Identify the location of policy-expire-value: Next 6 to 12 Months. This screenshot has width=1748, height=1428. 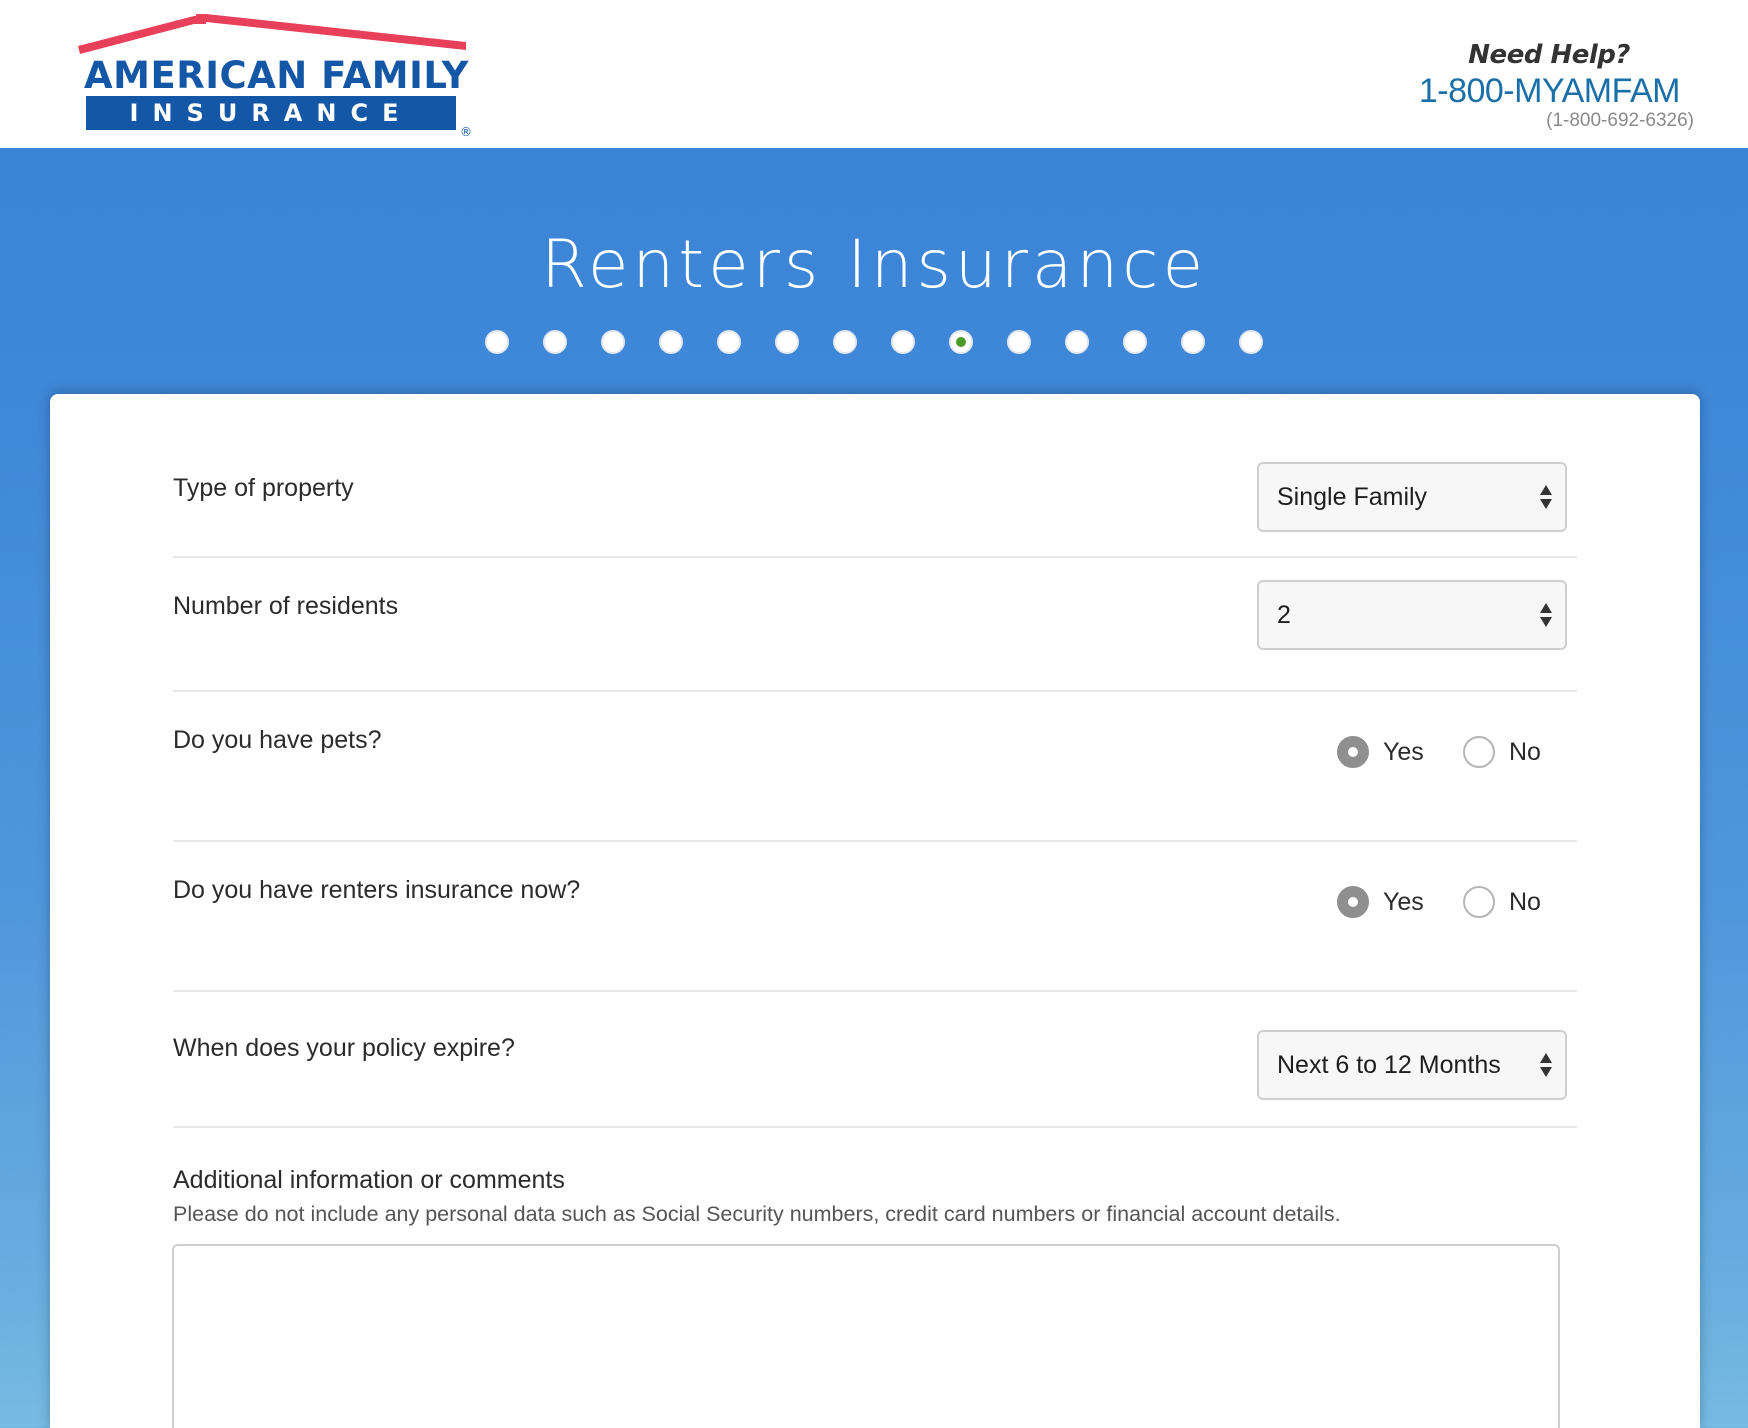
(1389, 1065).